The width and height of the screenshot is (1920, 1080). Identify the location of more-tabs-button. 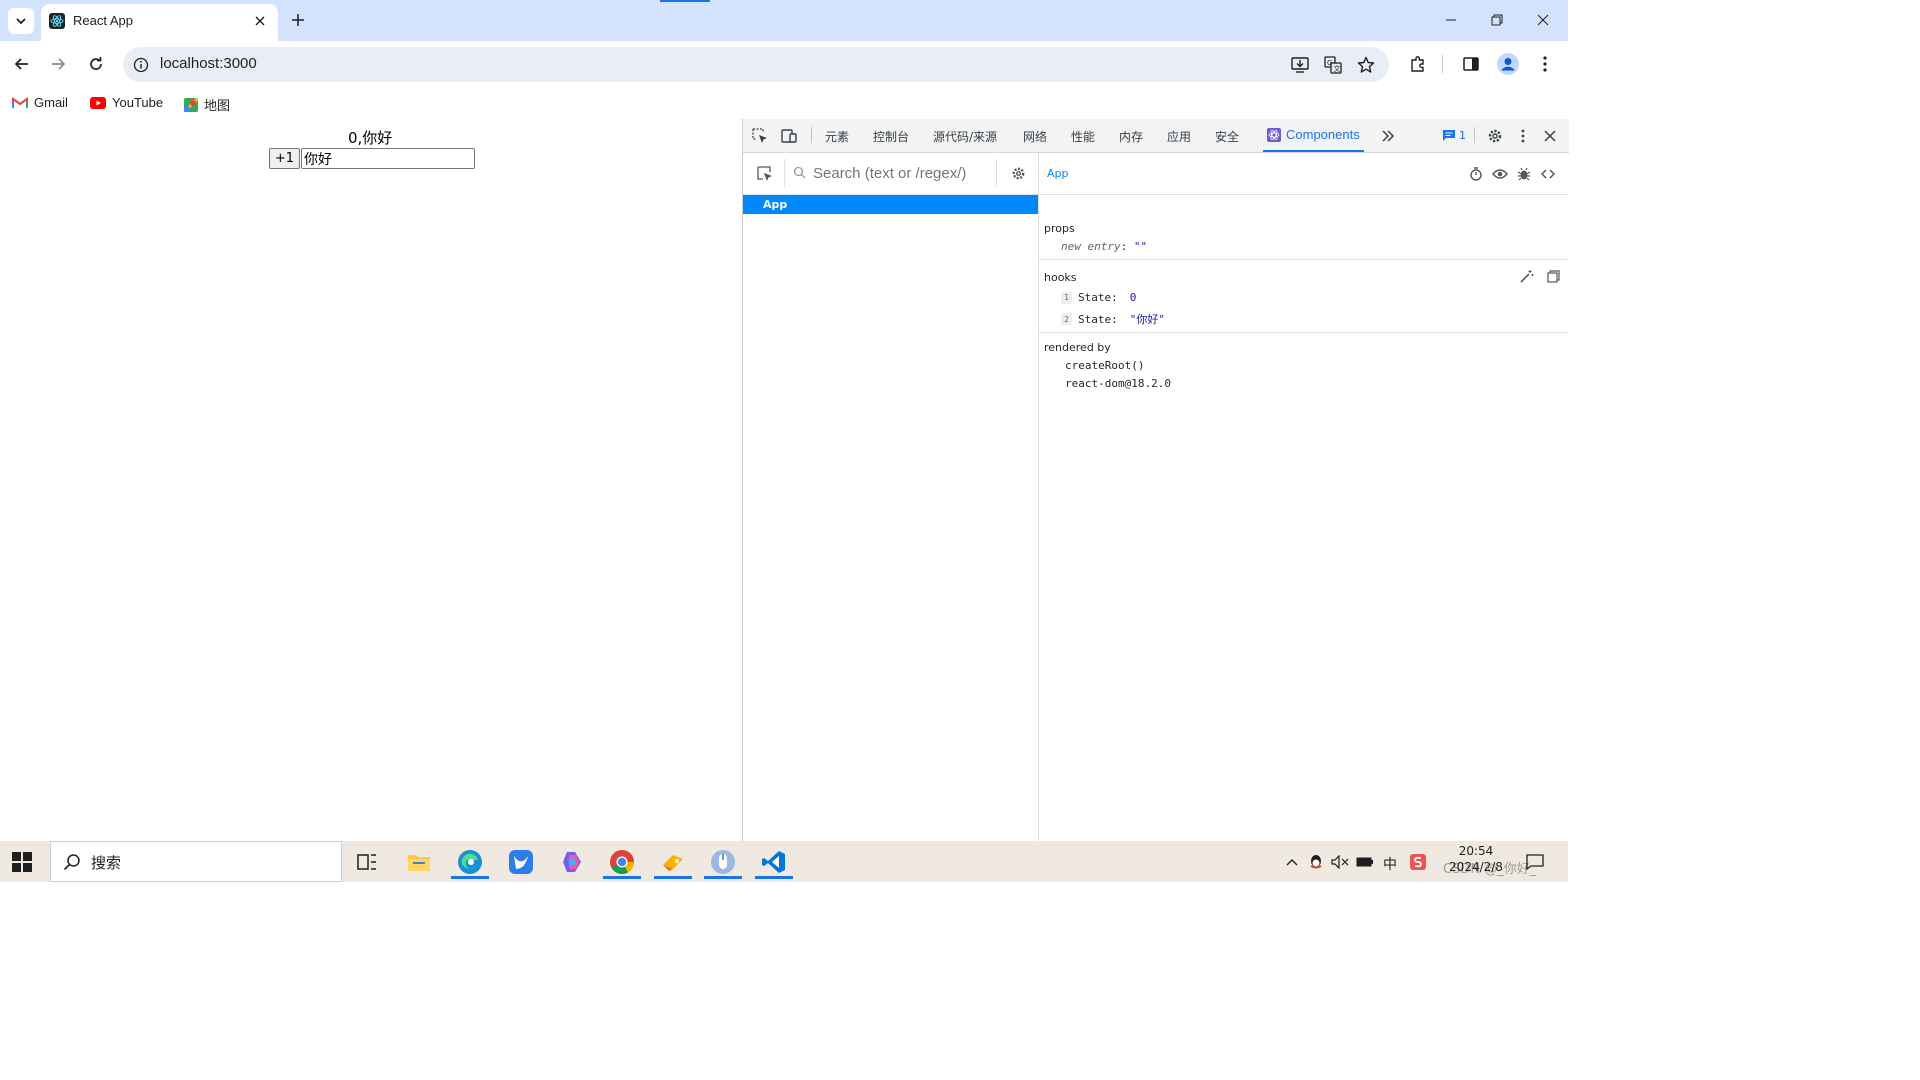
(1388, 136).